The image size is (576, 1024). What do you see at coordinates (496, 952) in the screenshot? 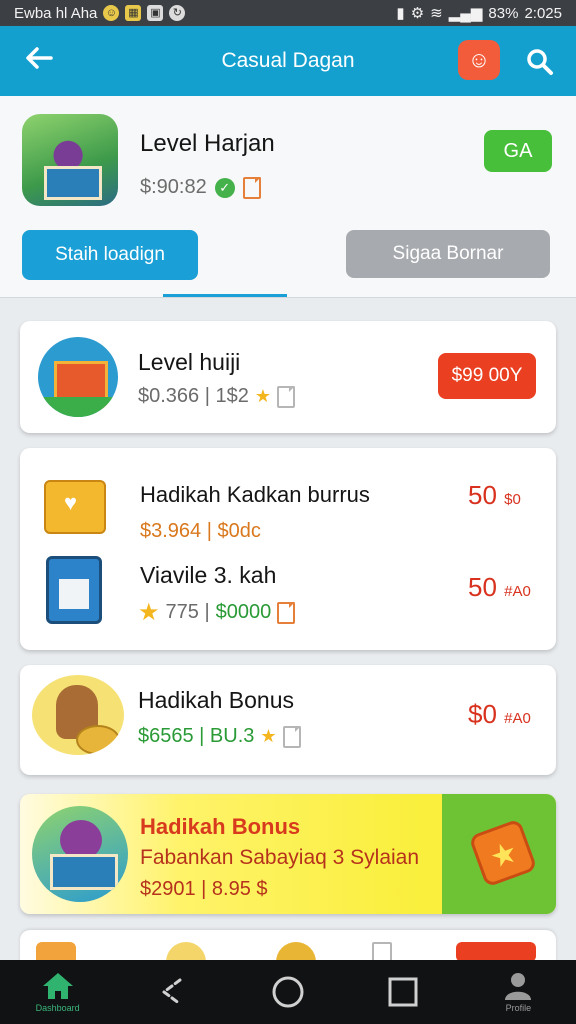
I see `buy-price-button` at bounding box center [496, 952].